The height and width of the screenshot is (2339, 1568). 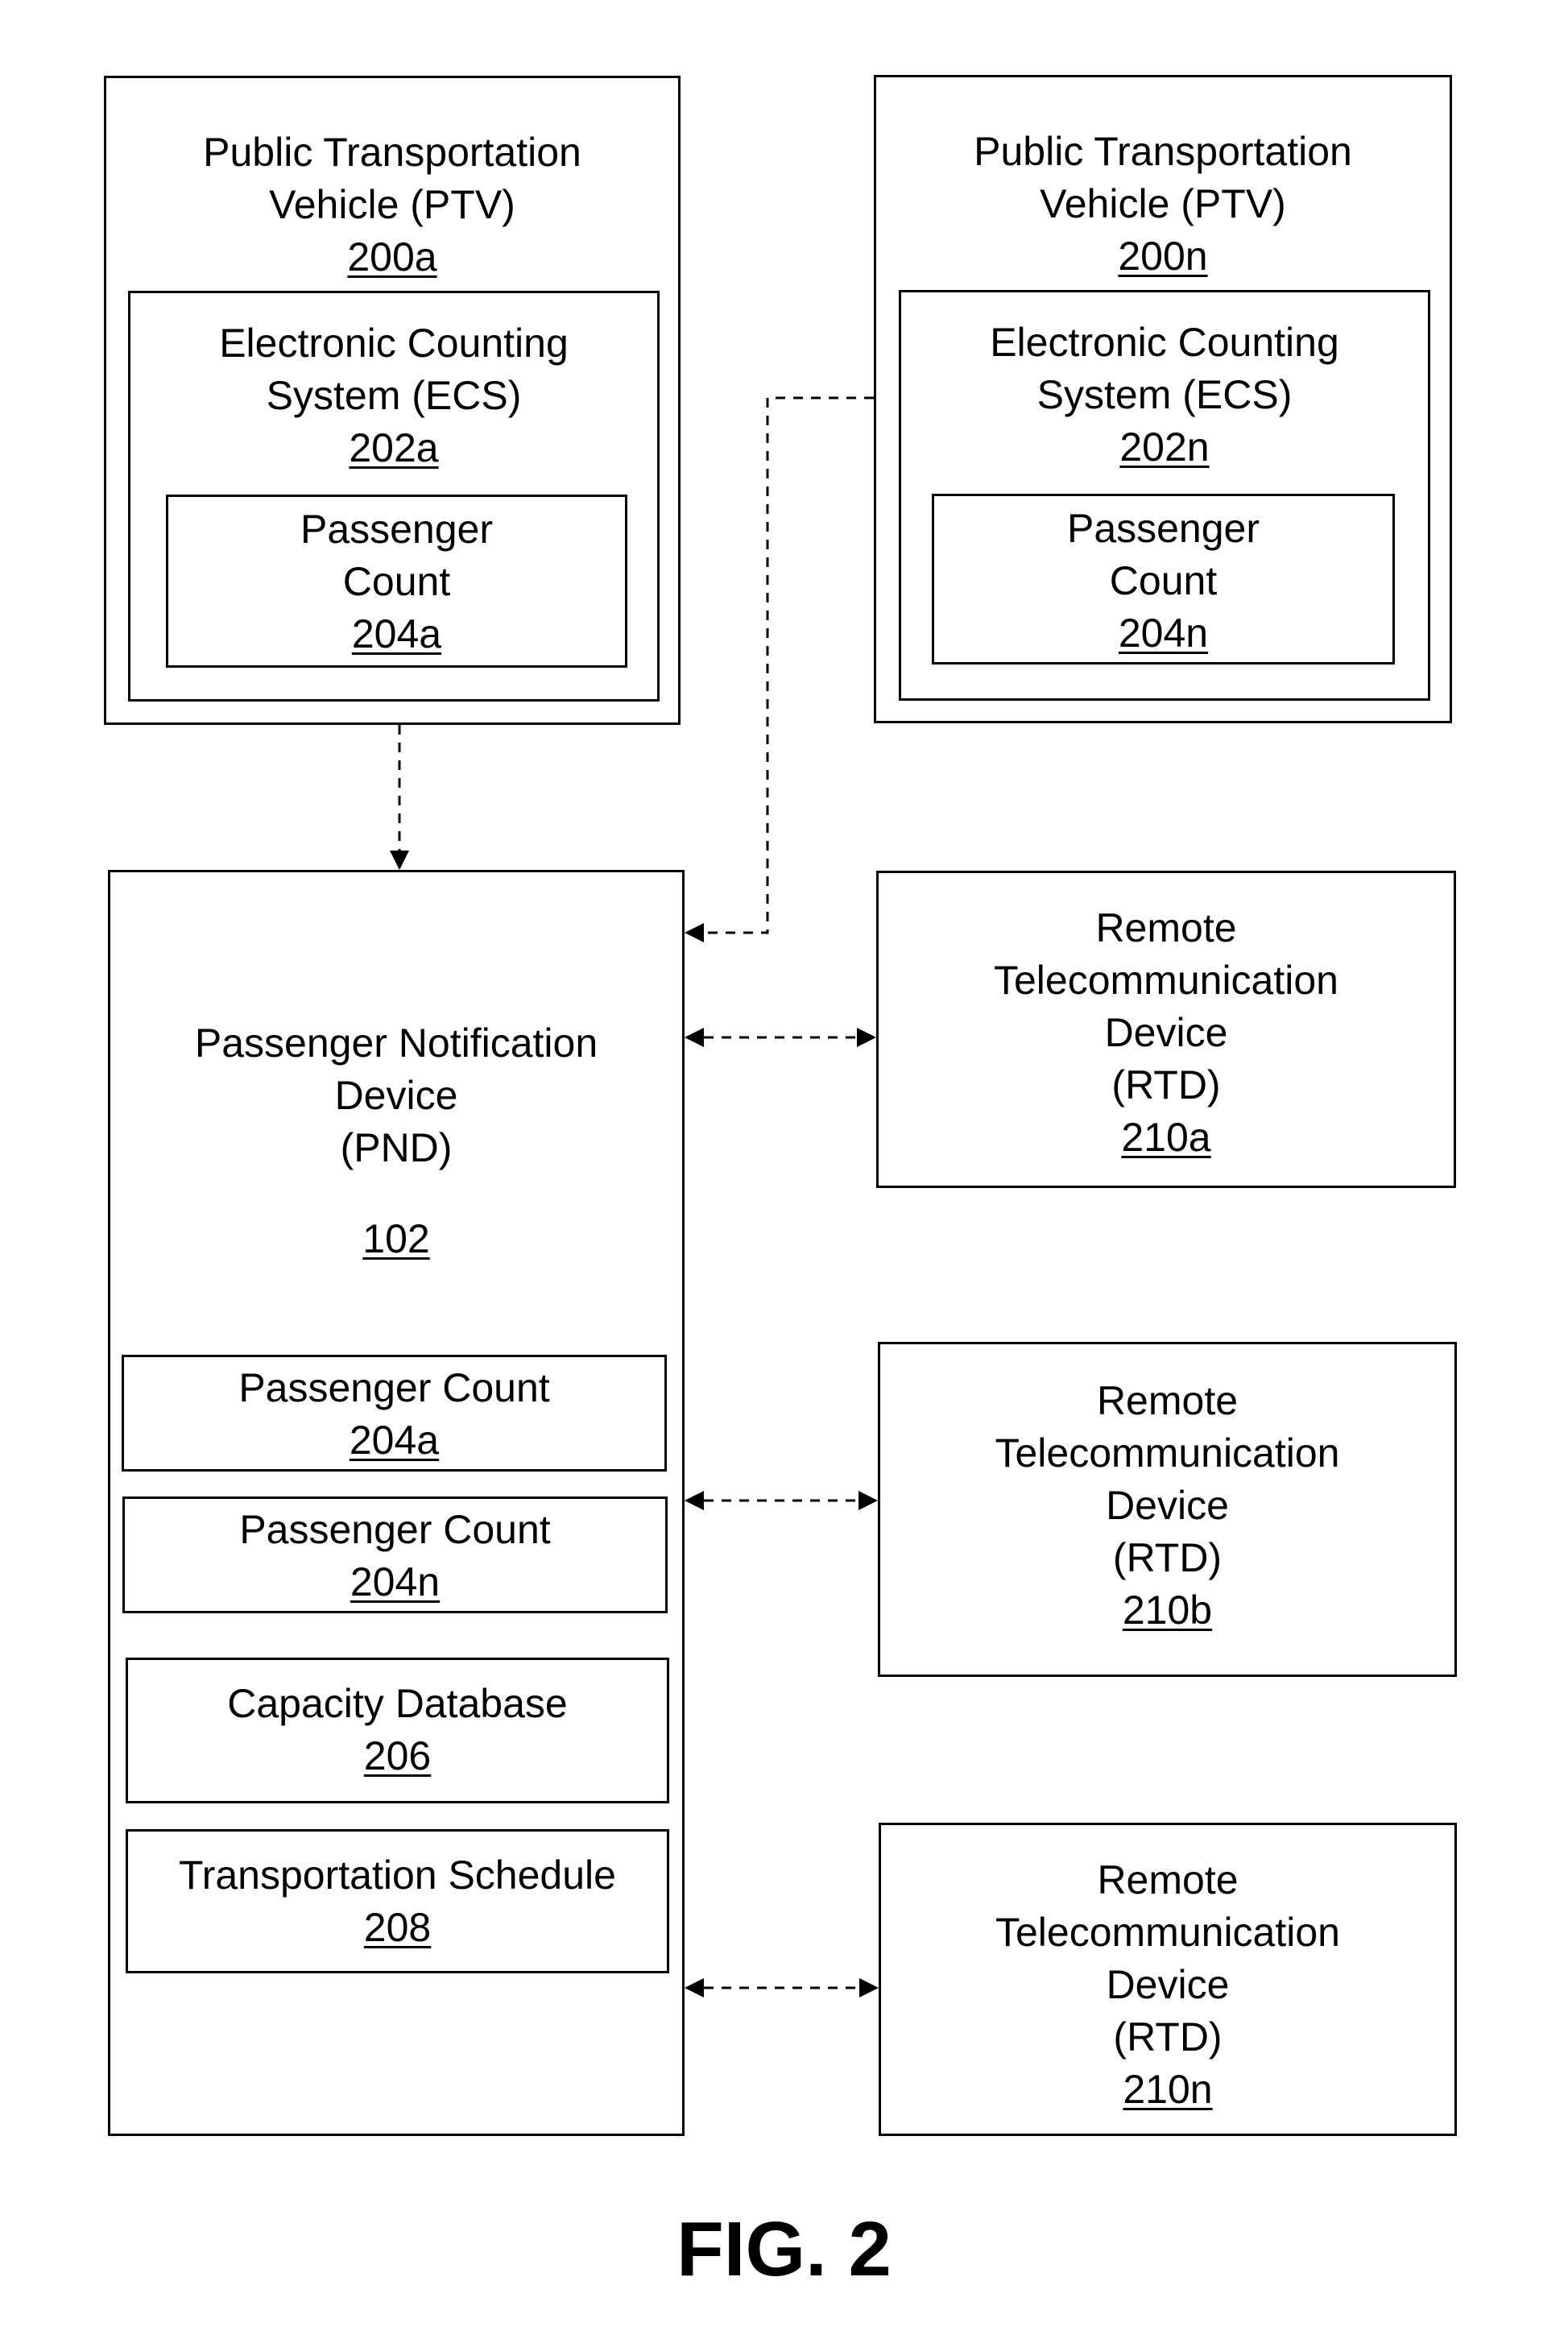 What do you see at coordinates (1163, 633) in the screenshot?
I see `count-ref: 204n` at bounding box center [1163, 633].